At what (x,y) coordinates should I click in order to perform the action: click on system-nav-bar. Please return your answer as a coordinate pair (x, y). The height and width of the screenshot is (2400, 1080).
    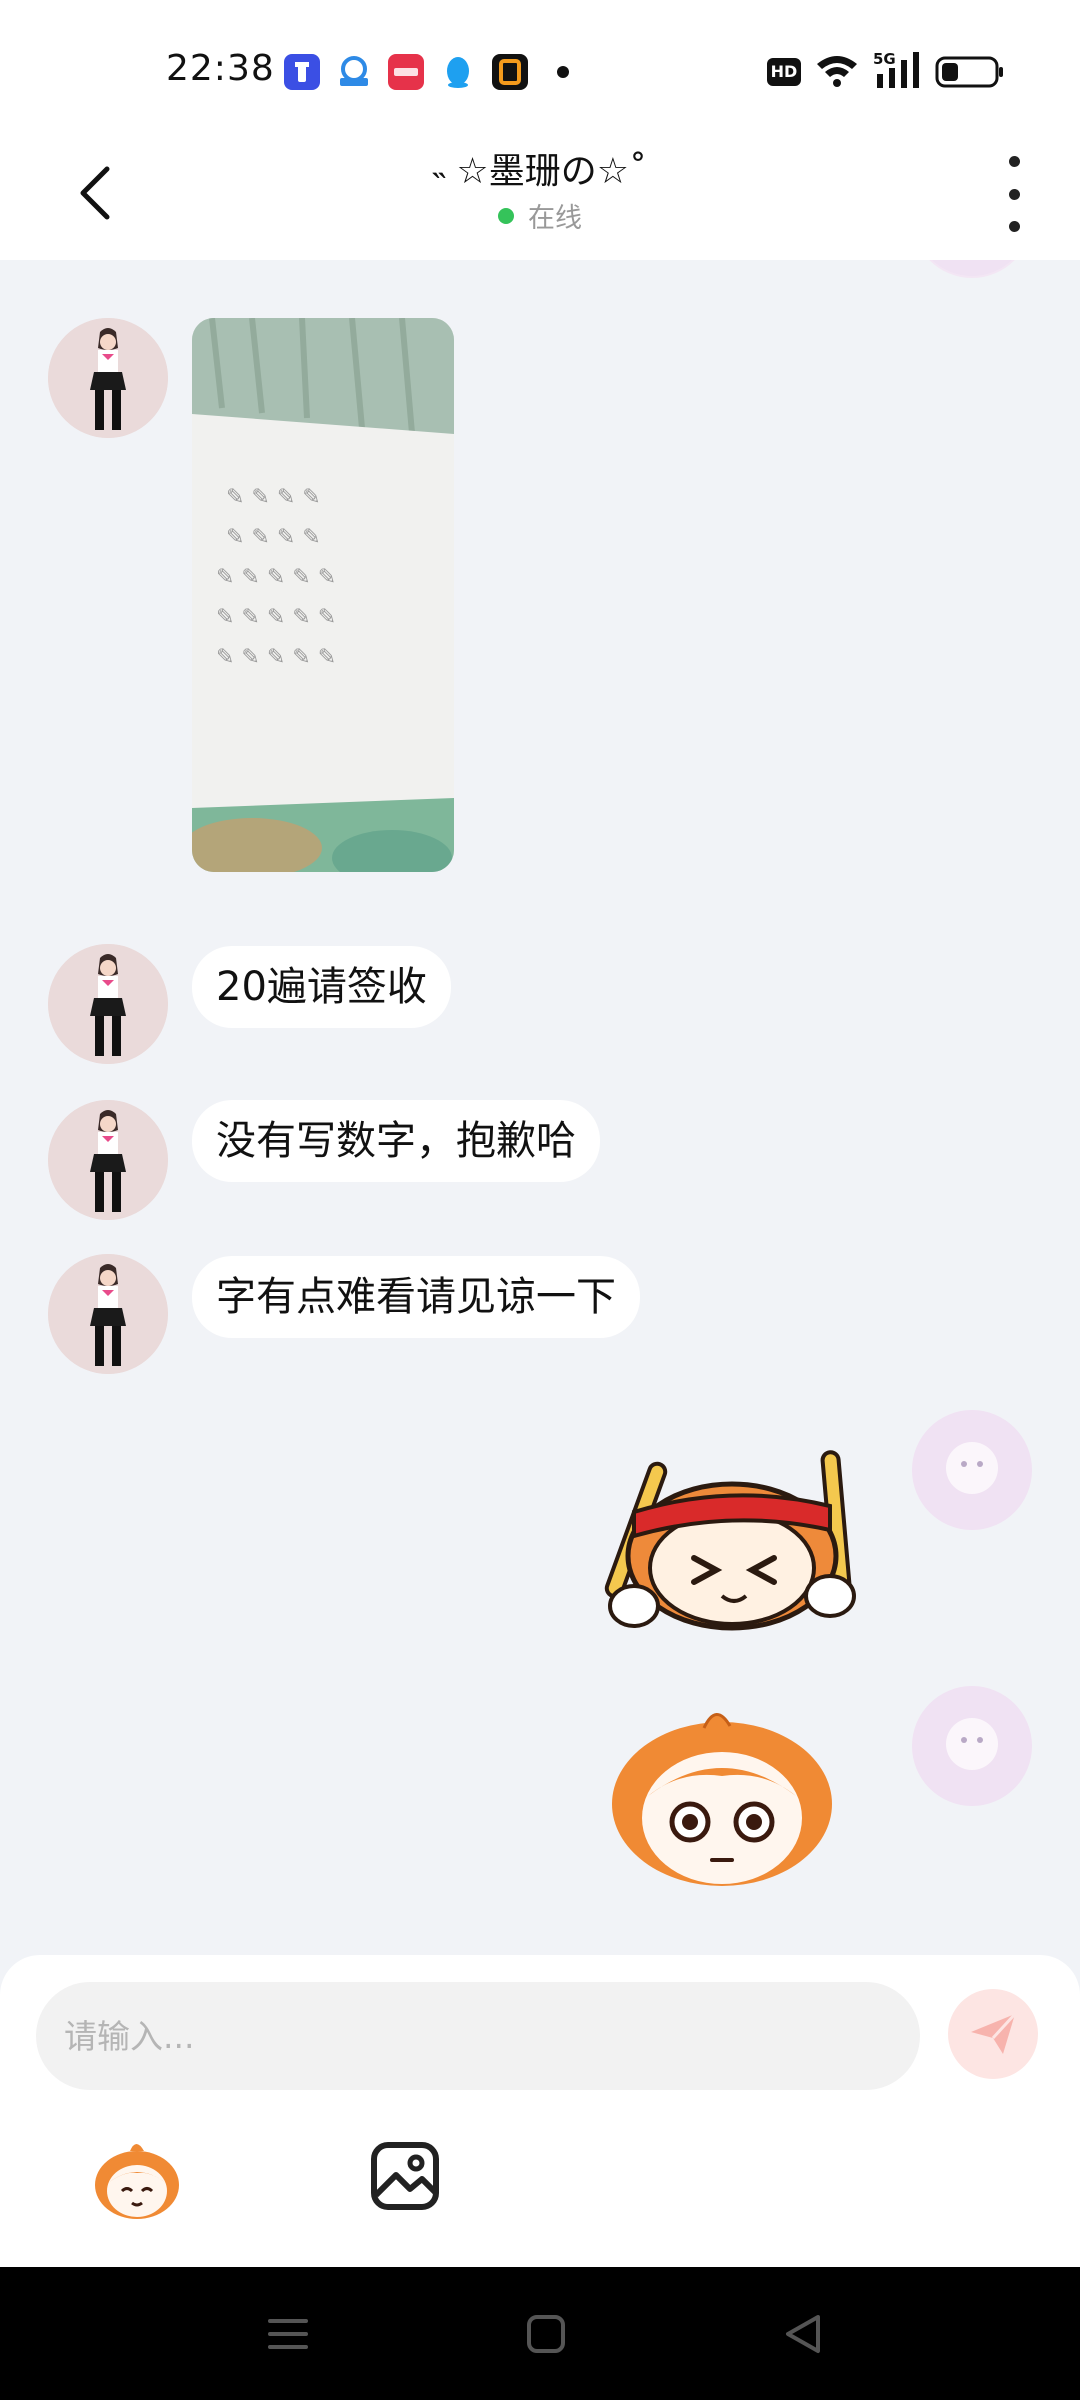
    Looking at the image, I should click on (540, 2333).